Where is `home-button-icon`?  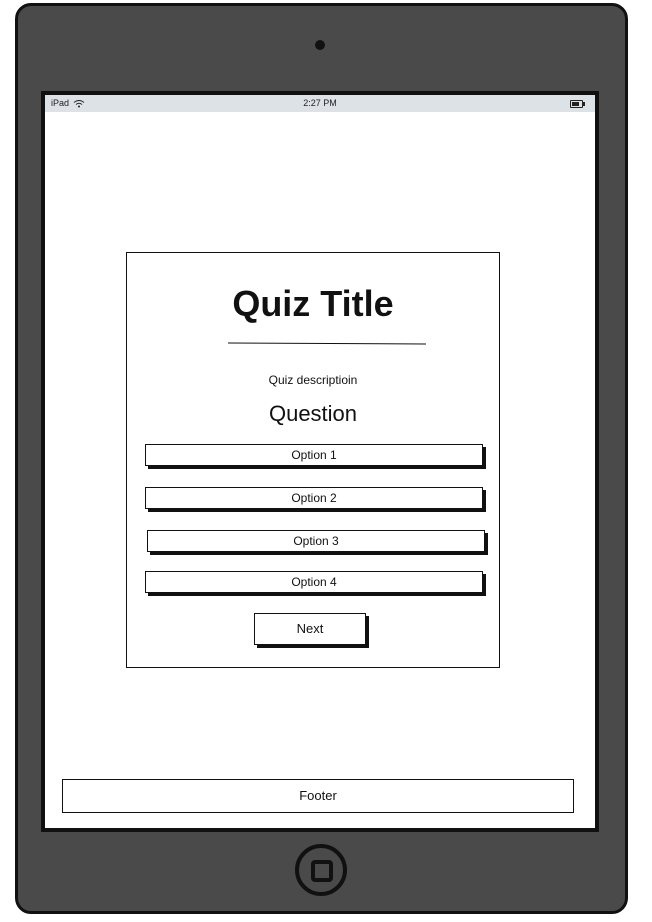
home-button-icon is located at coordinates (322, 871).